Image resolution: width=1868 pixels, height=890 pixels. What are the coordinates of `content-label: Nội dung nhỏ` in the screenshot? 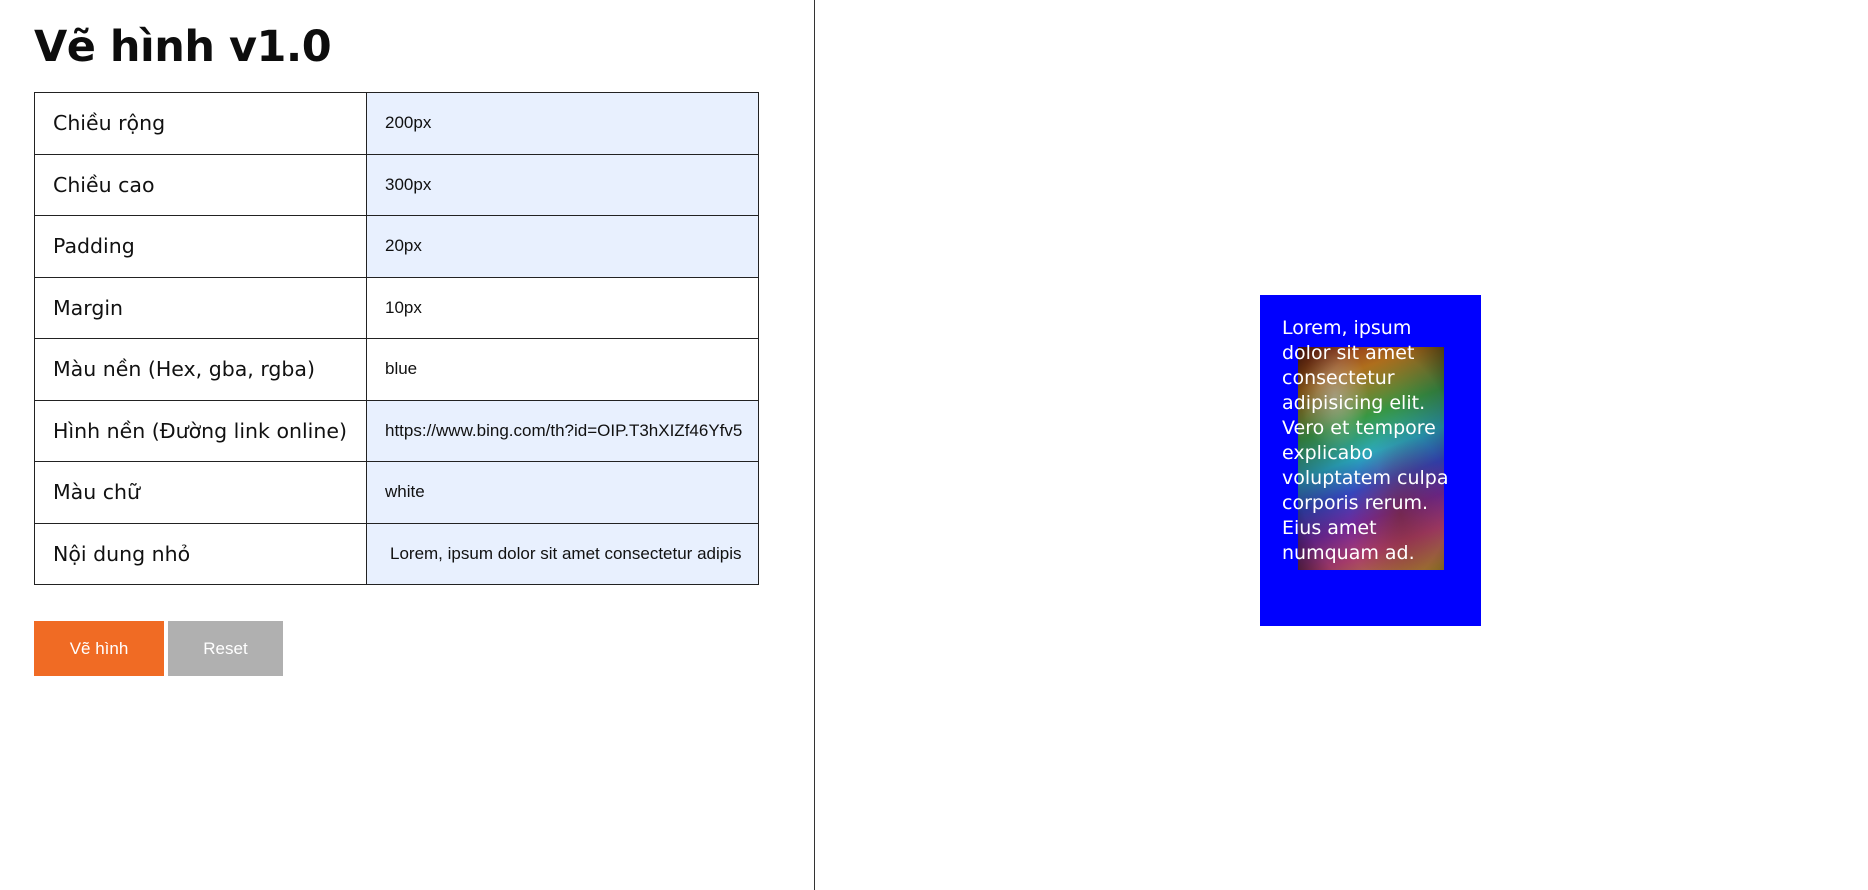 It's located at (200, 553).